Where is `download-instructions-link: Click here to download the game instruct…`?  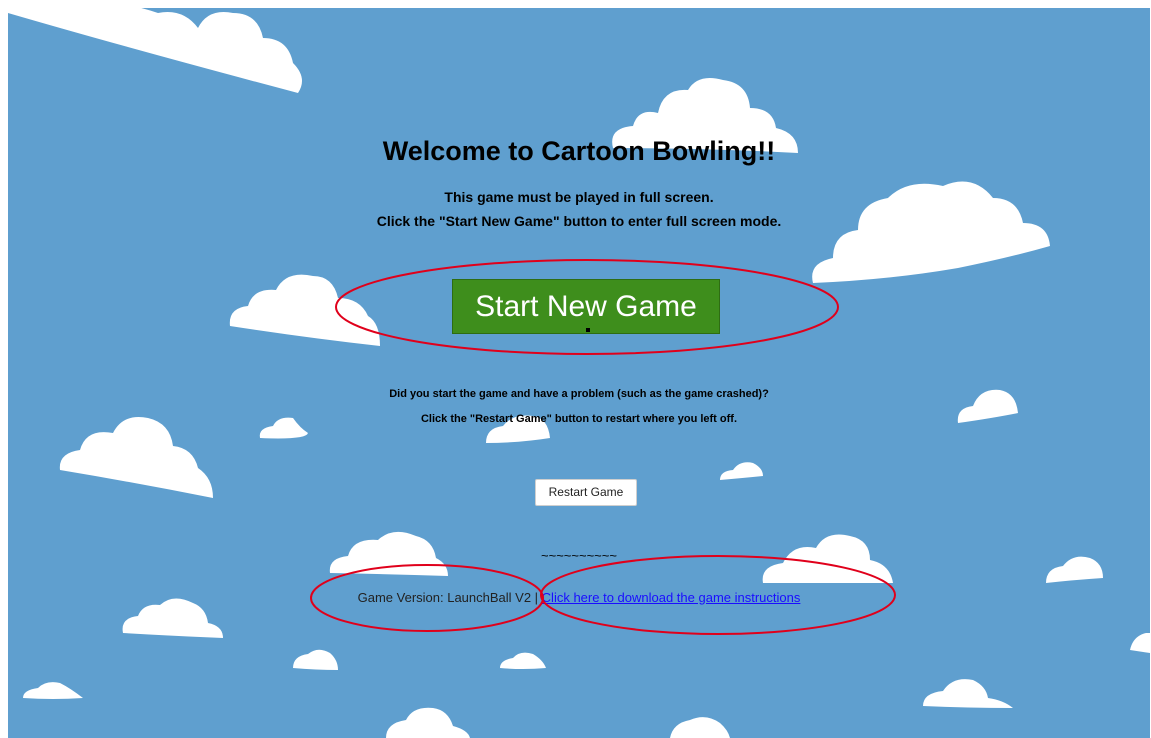
download-instructions-link: Click here to download the game instruct… is located at coordinates (671, 597).